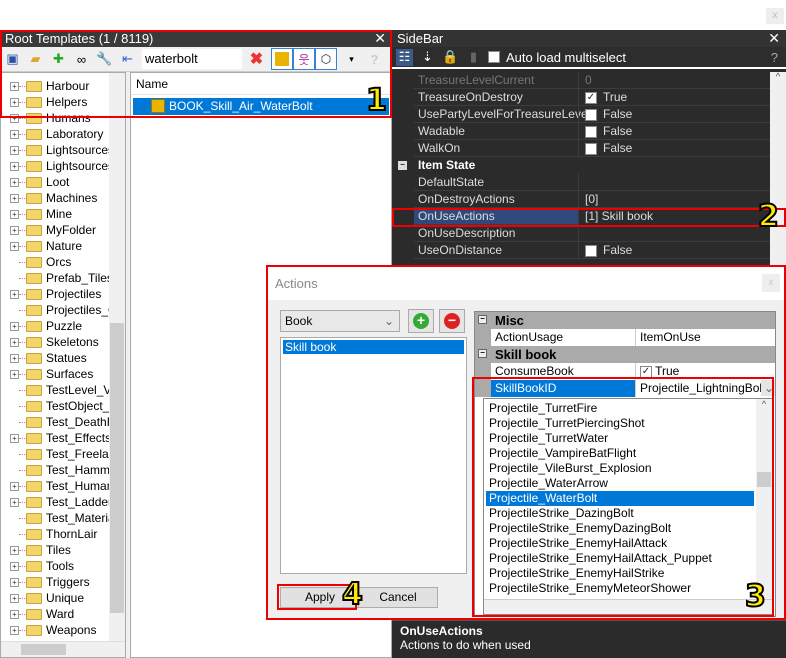  I want to click on tree-item: TestLevel_Vi, so click(56, 390).